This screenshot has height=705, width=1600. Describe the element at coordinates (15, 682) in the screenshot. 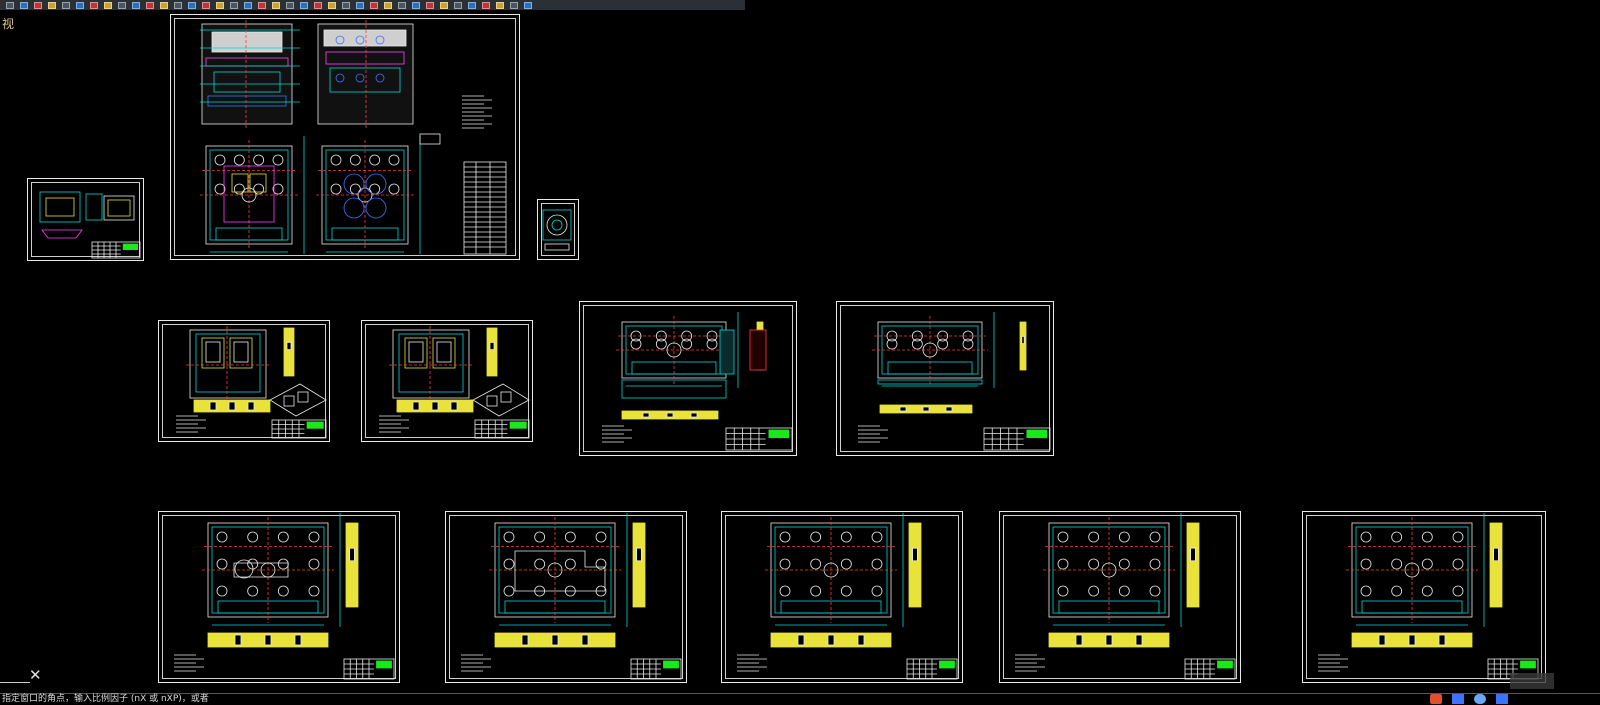

I see `command-line-divider` at that location.